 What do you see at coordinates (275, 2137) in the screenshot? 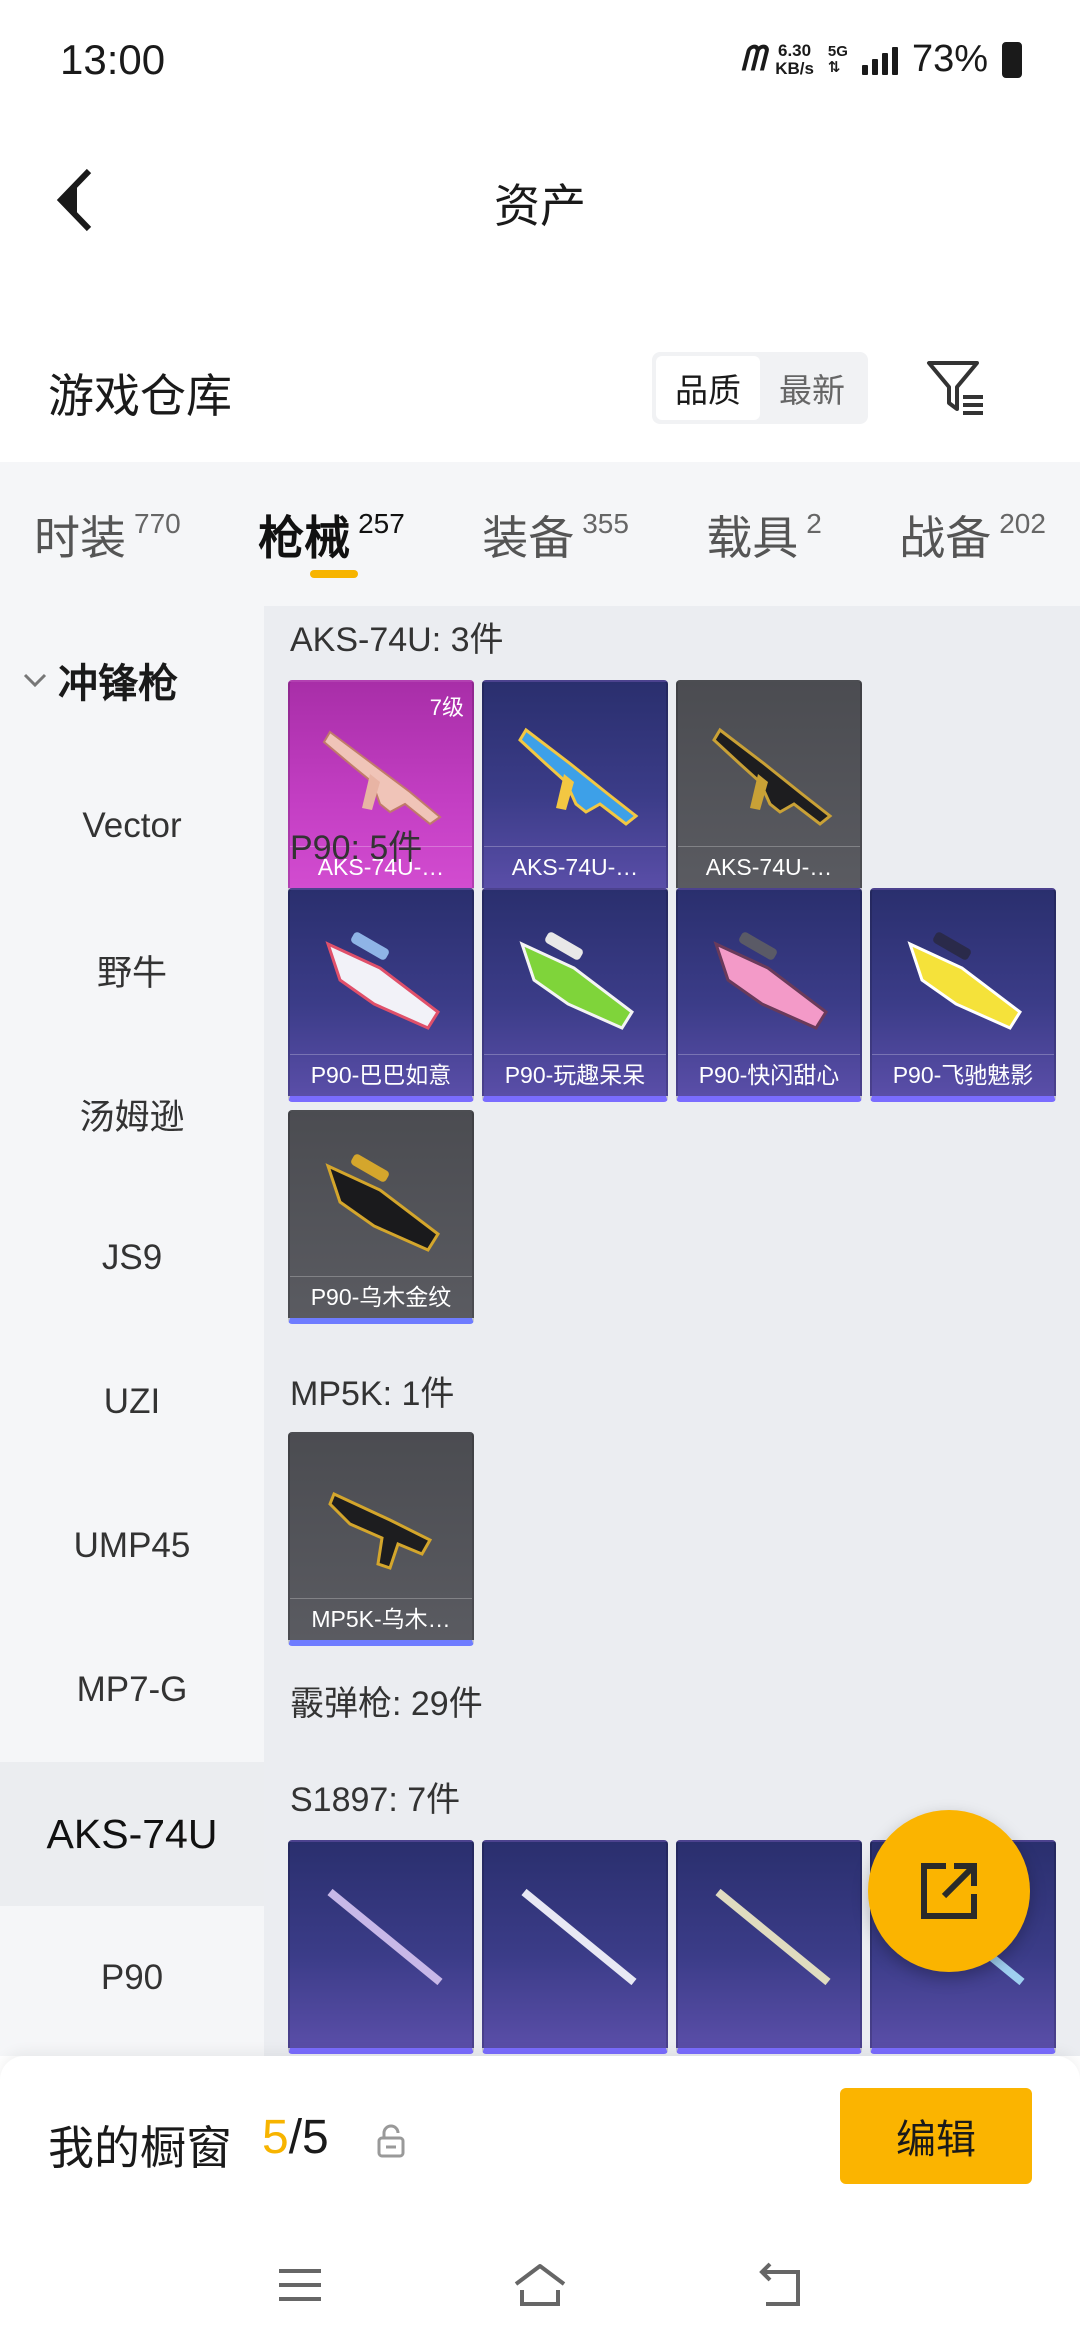
I see `showcase-current: 5` at bounding box center [275, 2137].